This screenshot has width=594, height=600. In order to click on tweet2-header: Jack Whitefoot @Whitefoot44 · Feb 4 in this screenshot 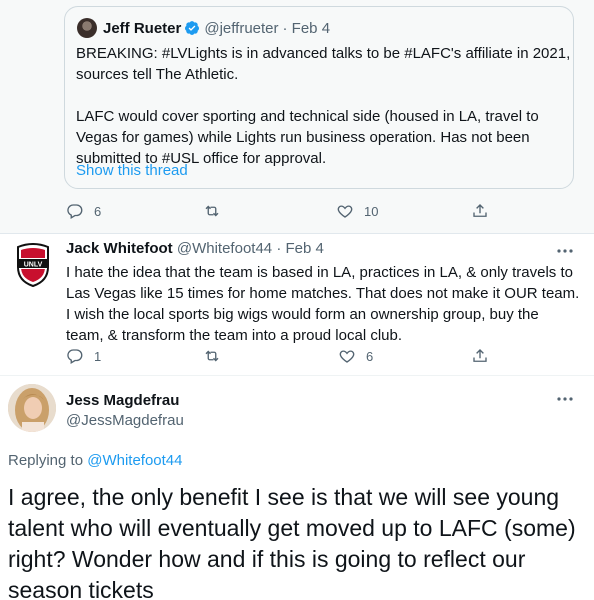, I will do `click(195, 248)`.